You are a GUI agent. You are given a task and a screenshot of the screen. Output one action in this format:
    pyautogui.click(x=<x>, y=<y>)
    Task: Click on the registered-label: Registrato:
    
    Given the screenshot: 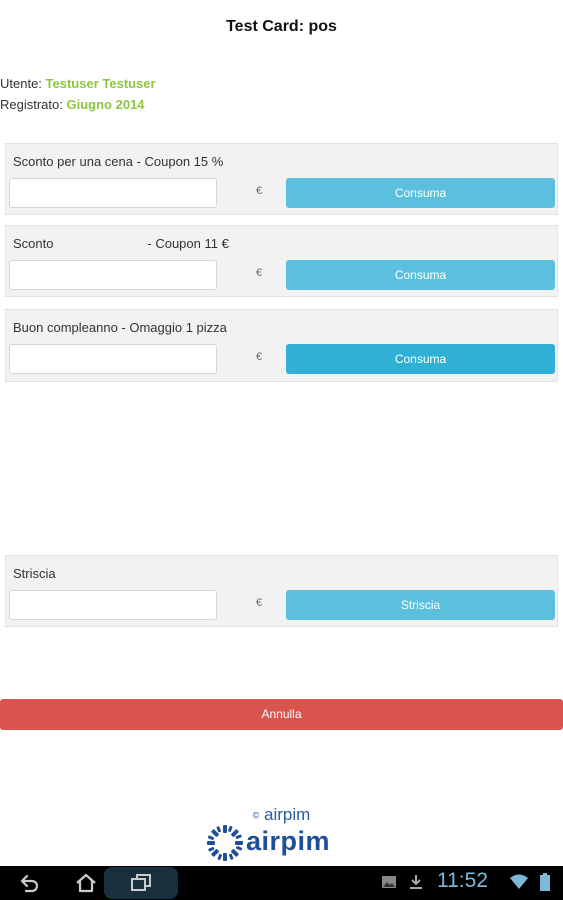 What is the action you would take?
    pyautogui.click(x=31, y=104)
    